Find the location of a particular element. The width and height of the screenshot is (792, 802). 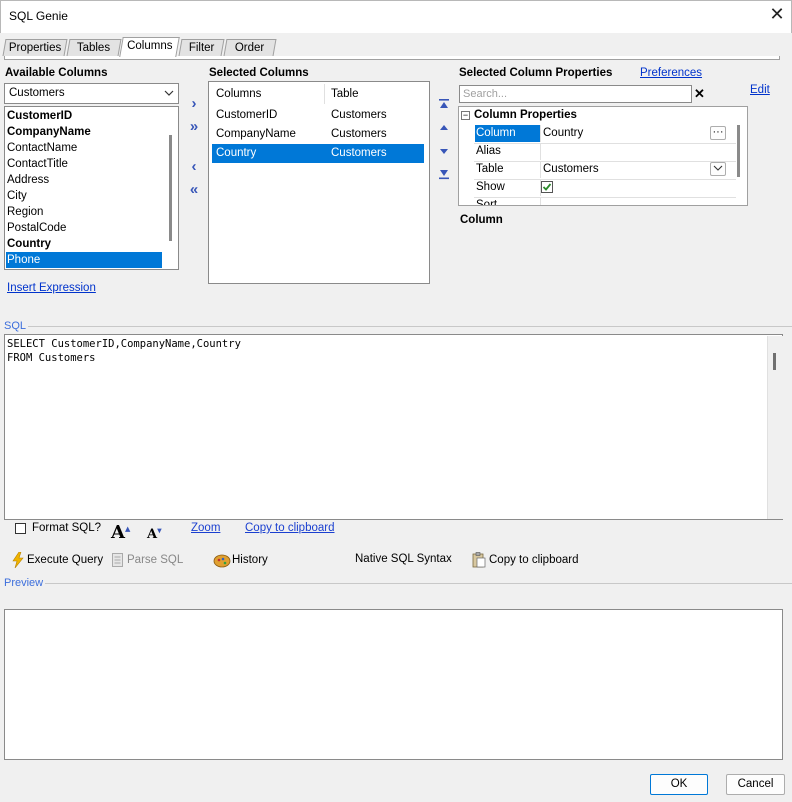

column-header-columns: Columns is located at coordinates (238, 94).